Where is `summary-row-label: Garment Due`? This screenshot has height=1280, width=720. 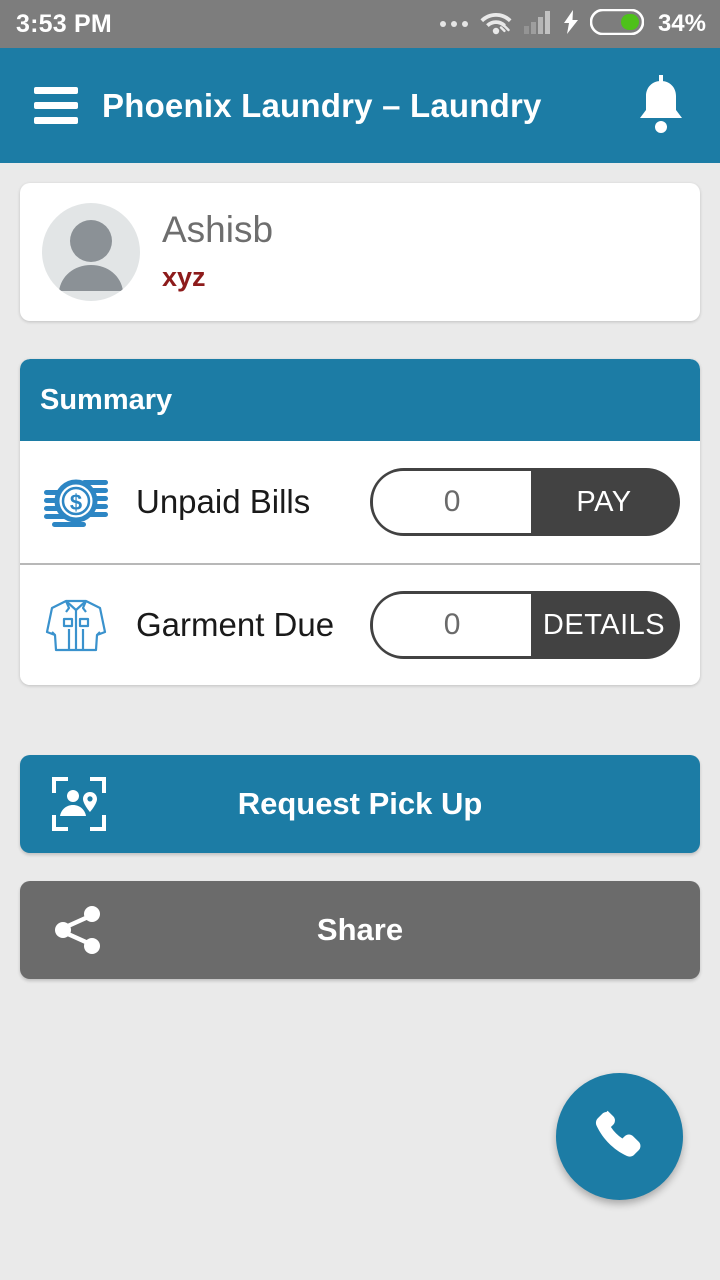
summary-row-label: Garment Due is located at coordinates (235, 624).